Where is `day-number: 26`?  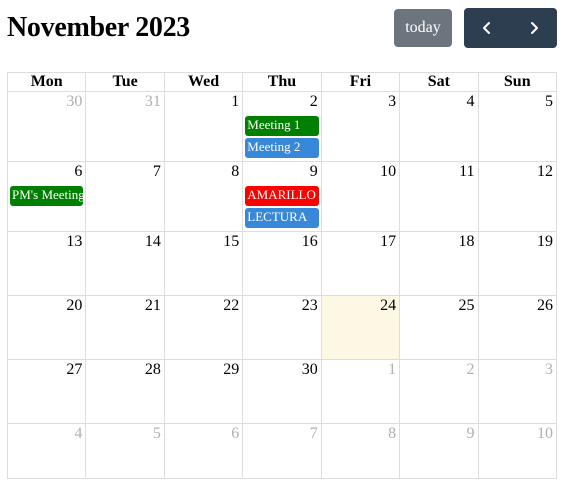
day-number: 26 is located at coordinates (544, 305).